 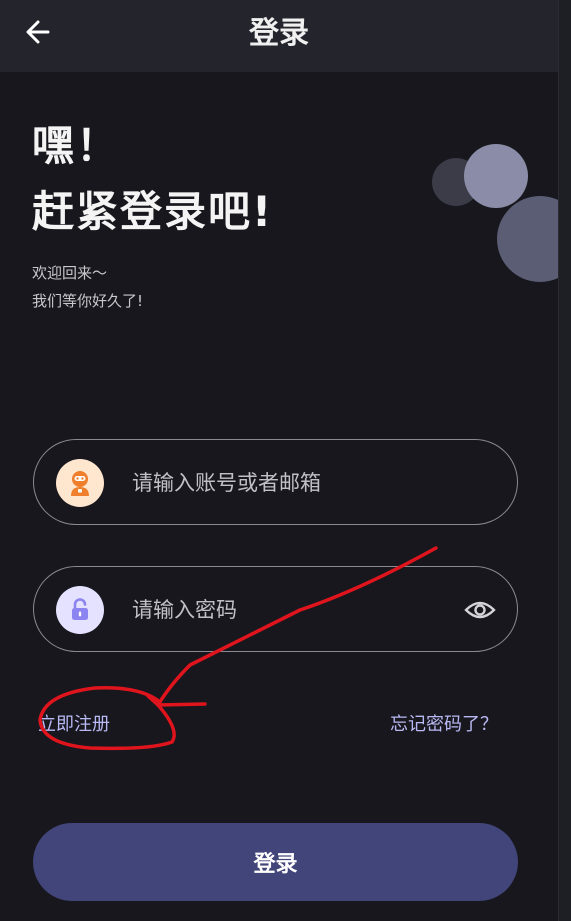 I want to click on side-panel-edge, so click(x=564, y=460).